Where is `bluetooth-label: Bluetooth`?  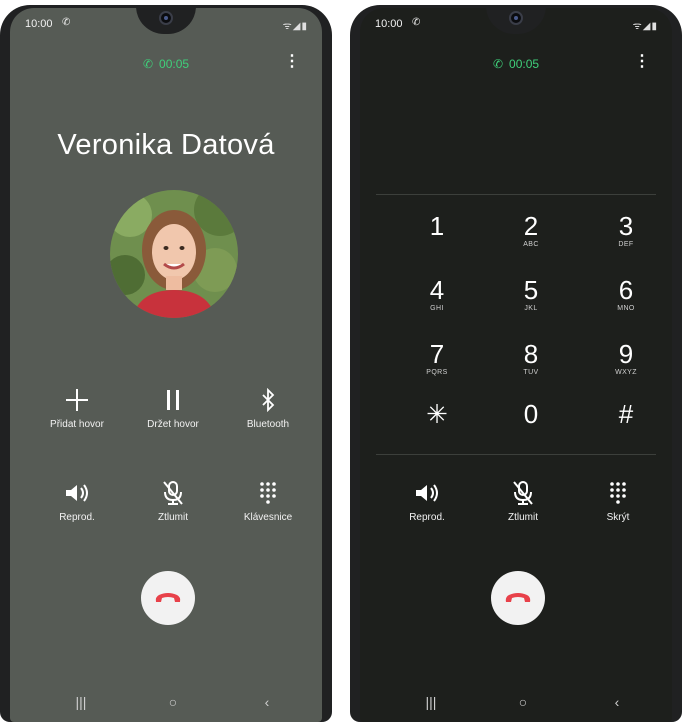
bluetooth-label: Bluetooth is located at coordinates (268, 424).